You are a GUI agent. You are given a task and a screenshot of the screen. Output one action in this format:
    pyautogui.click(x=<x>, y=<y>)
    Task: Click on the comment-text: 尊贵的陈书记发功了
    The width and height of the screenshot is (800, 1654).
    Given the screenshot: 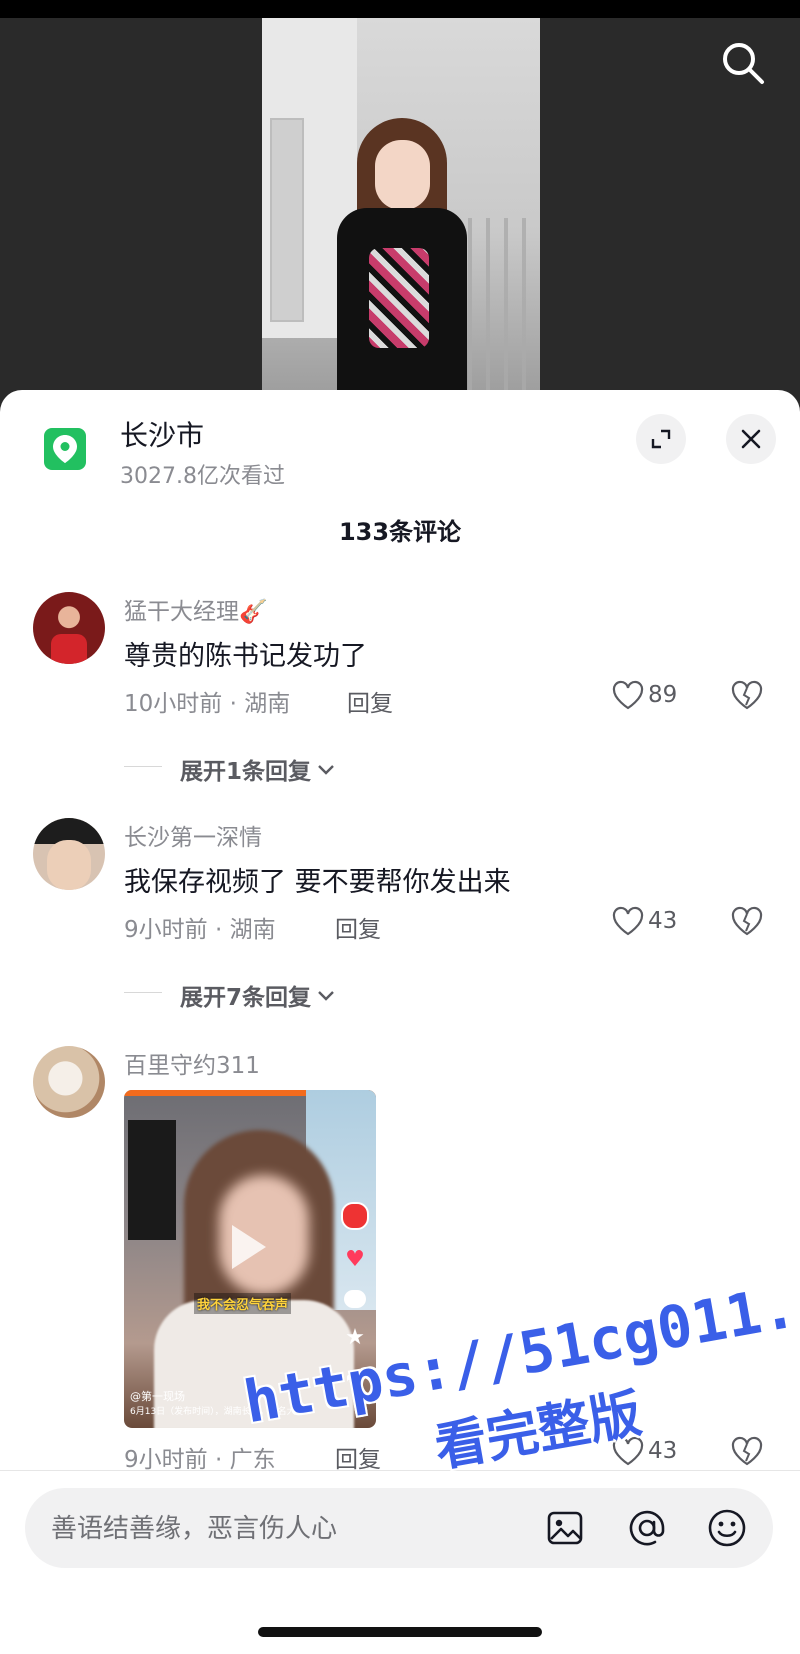 What is the action you would take?
    pyautogui.click(x=245, y=656)
    